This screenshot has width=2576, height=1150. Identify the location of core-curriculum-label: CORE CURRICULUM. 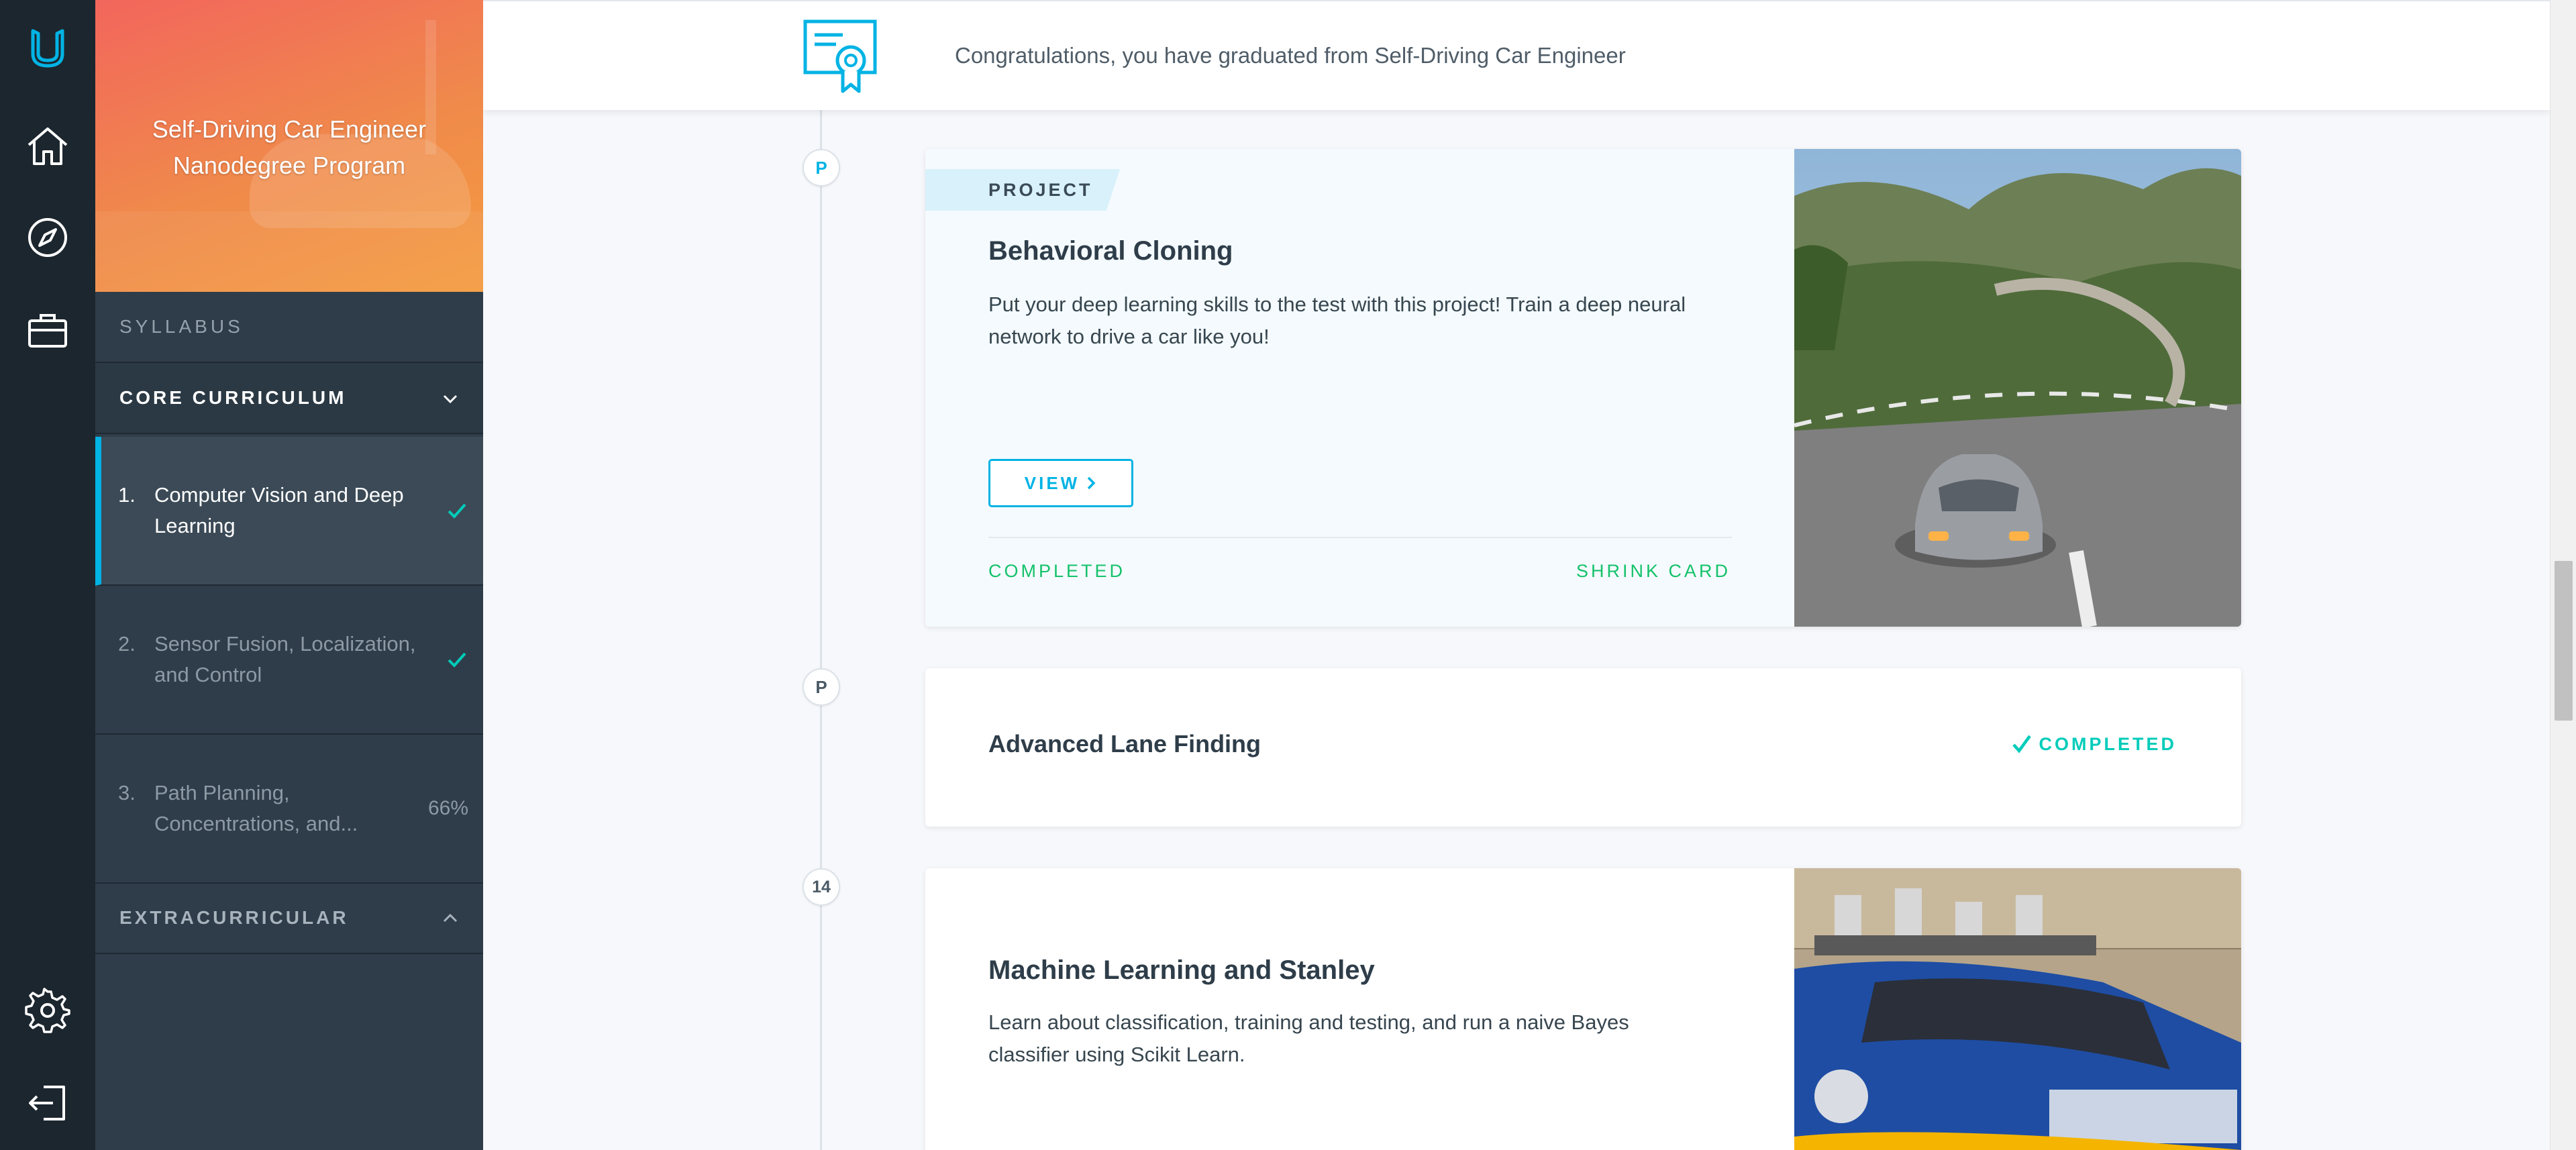
(233, 397).